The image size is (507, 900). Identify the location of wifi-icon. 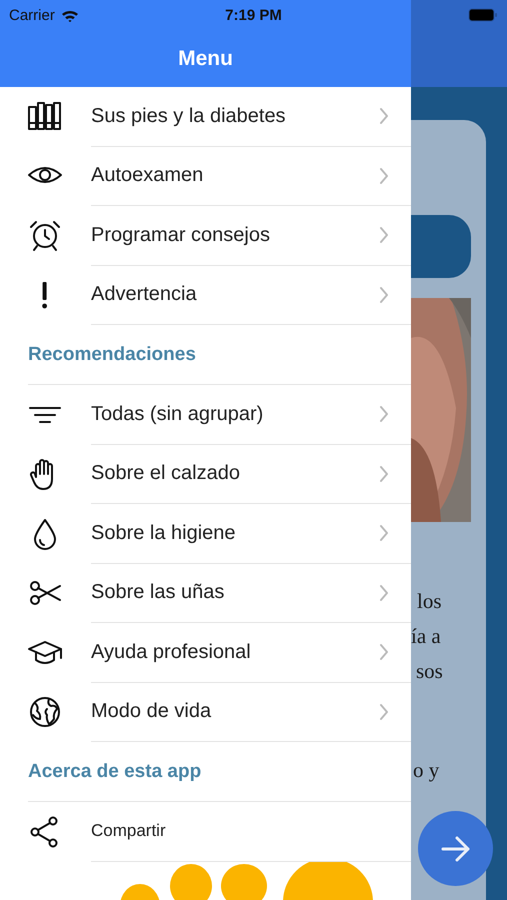
(69, 15).